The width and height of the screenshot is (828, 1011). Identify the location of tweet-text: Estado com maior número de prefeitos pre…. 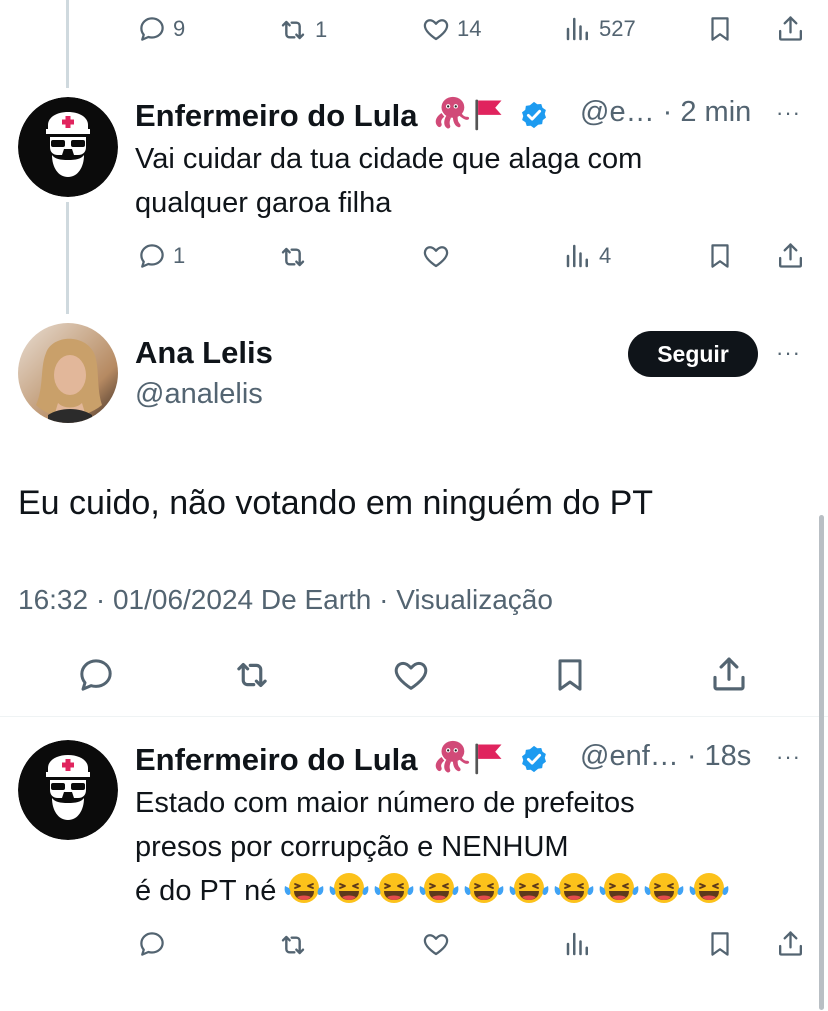
(465, 847).